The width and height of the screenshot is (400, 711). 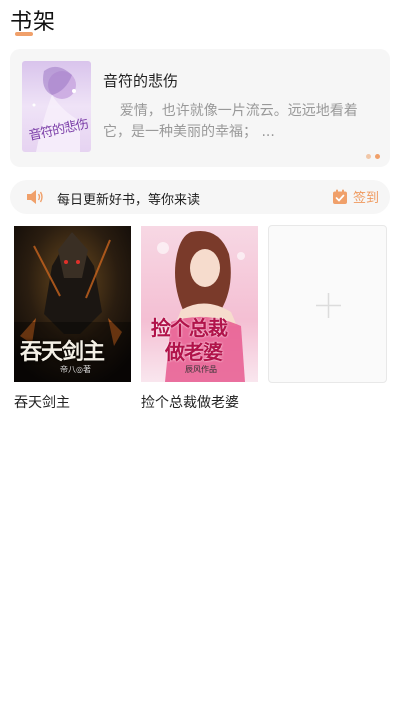 What do you see at coordinates (339, 196) in the screenshot?
I see `calendar-check-icon` at bounding box center [339, 196].